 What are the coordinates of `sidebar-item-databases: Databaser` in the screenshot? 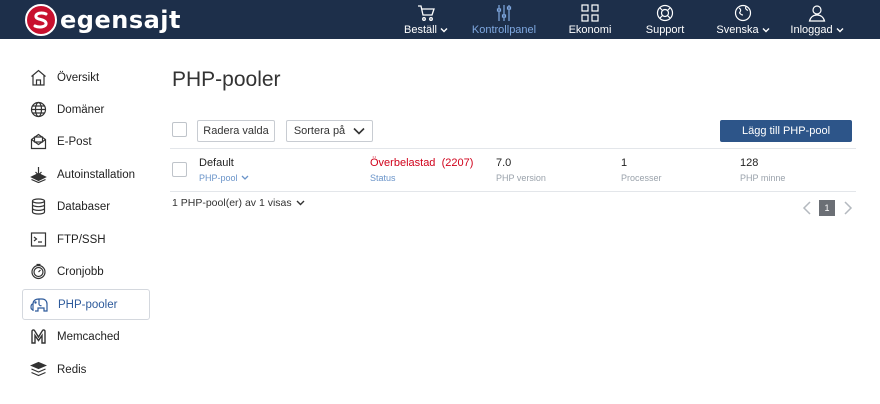 It's located at (86, 206).